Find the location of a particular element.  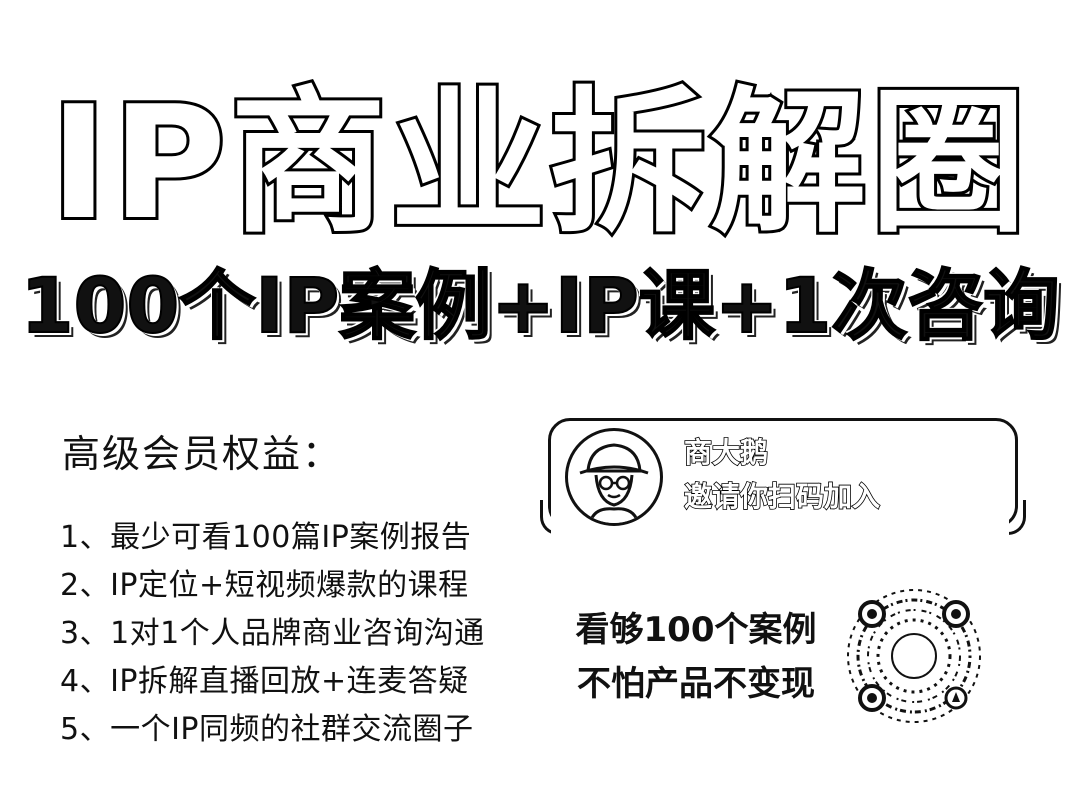

qr-code-icon is located at coordinates (914, 656).